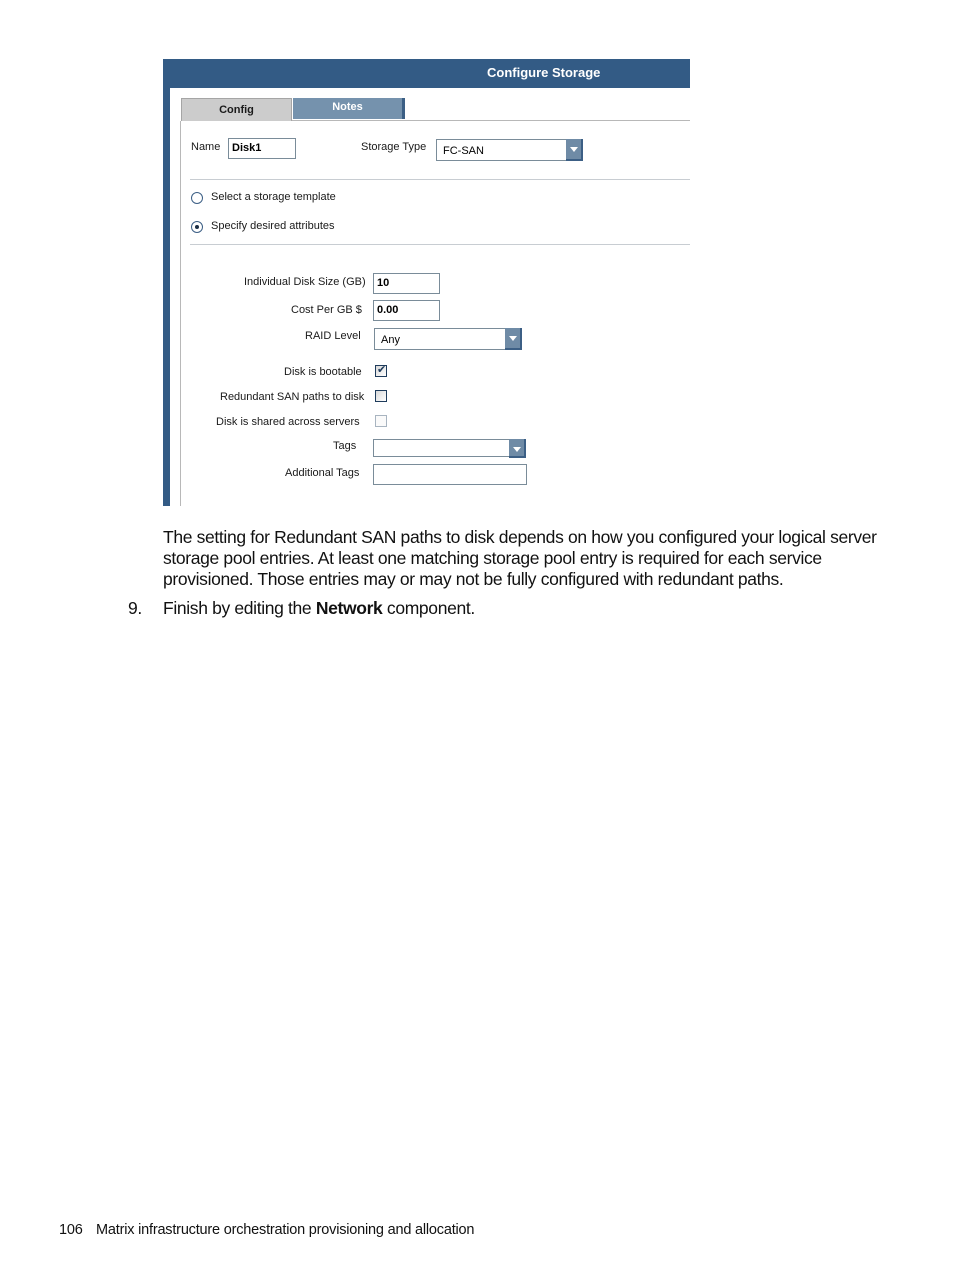  I want to click on radio-storage-template, so click(197, 198).